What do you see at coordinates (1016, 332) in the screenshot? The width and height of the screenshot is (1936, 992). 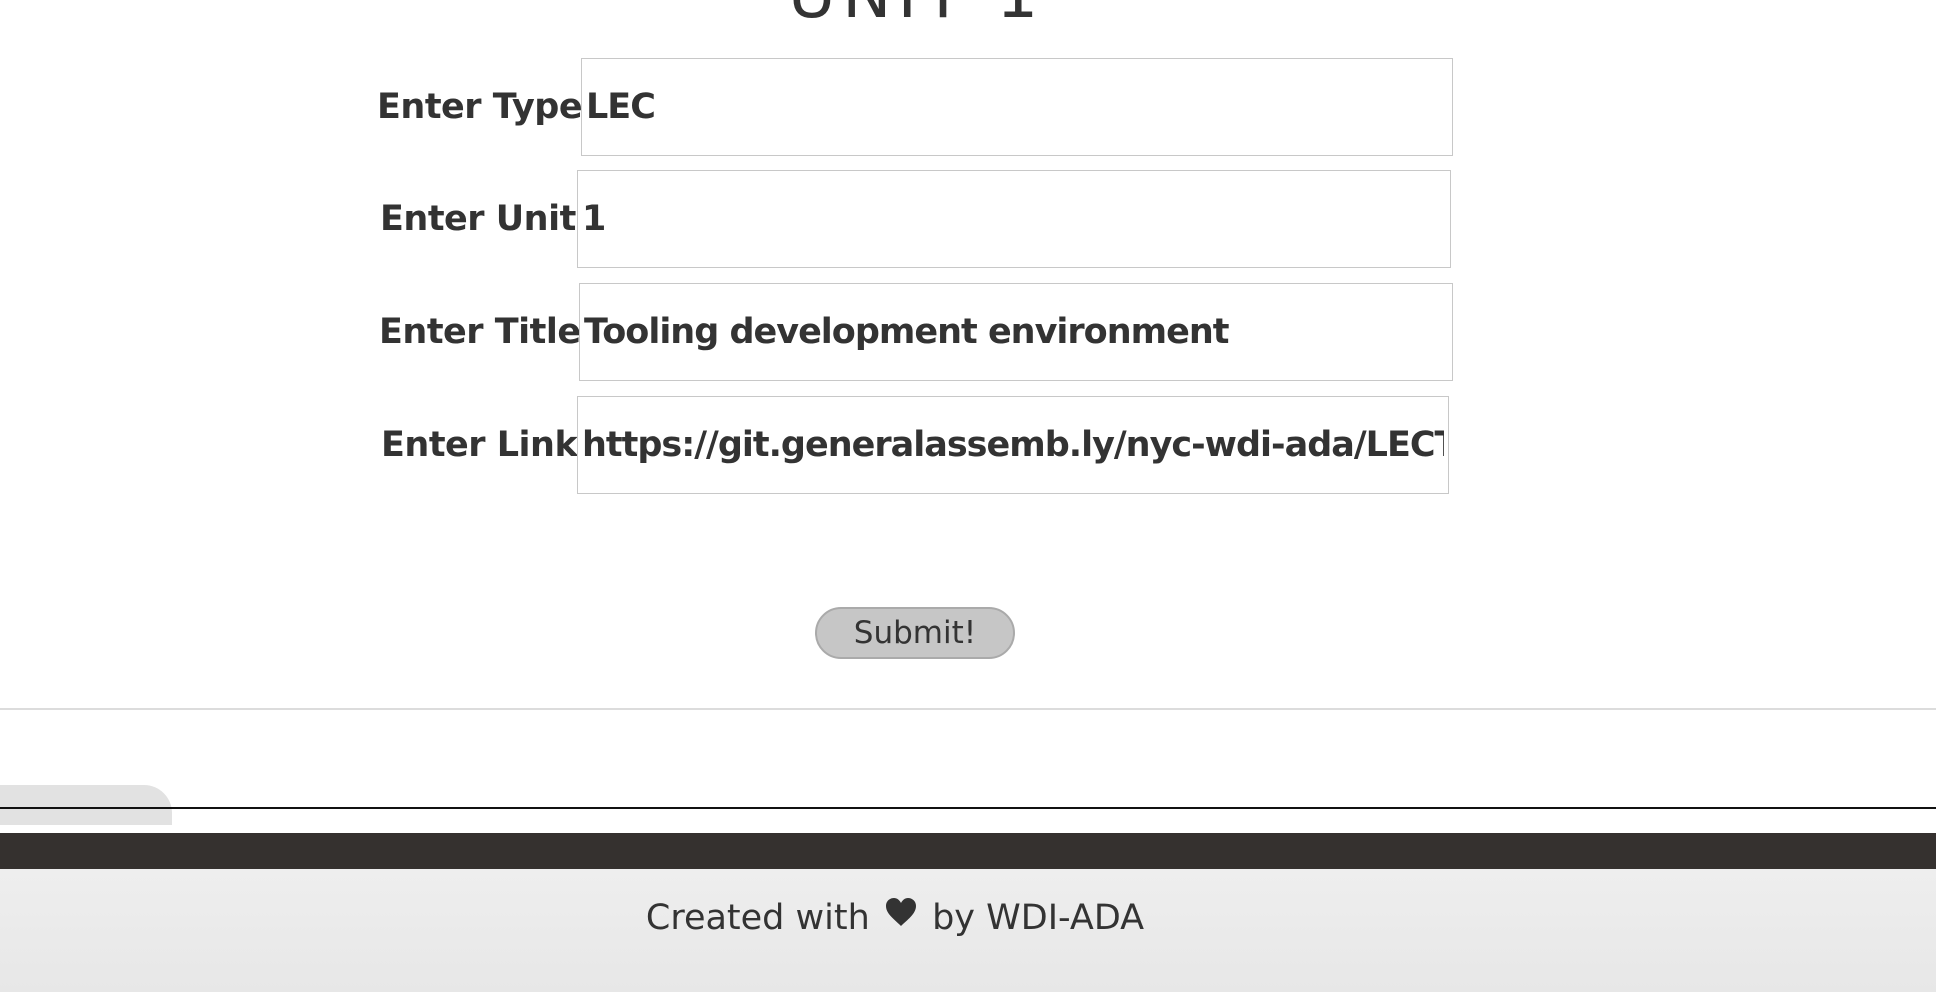 I see `title-field` at bounding box center [1016, 332].